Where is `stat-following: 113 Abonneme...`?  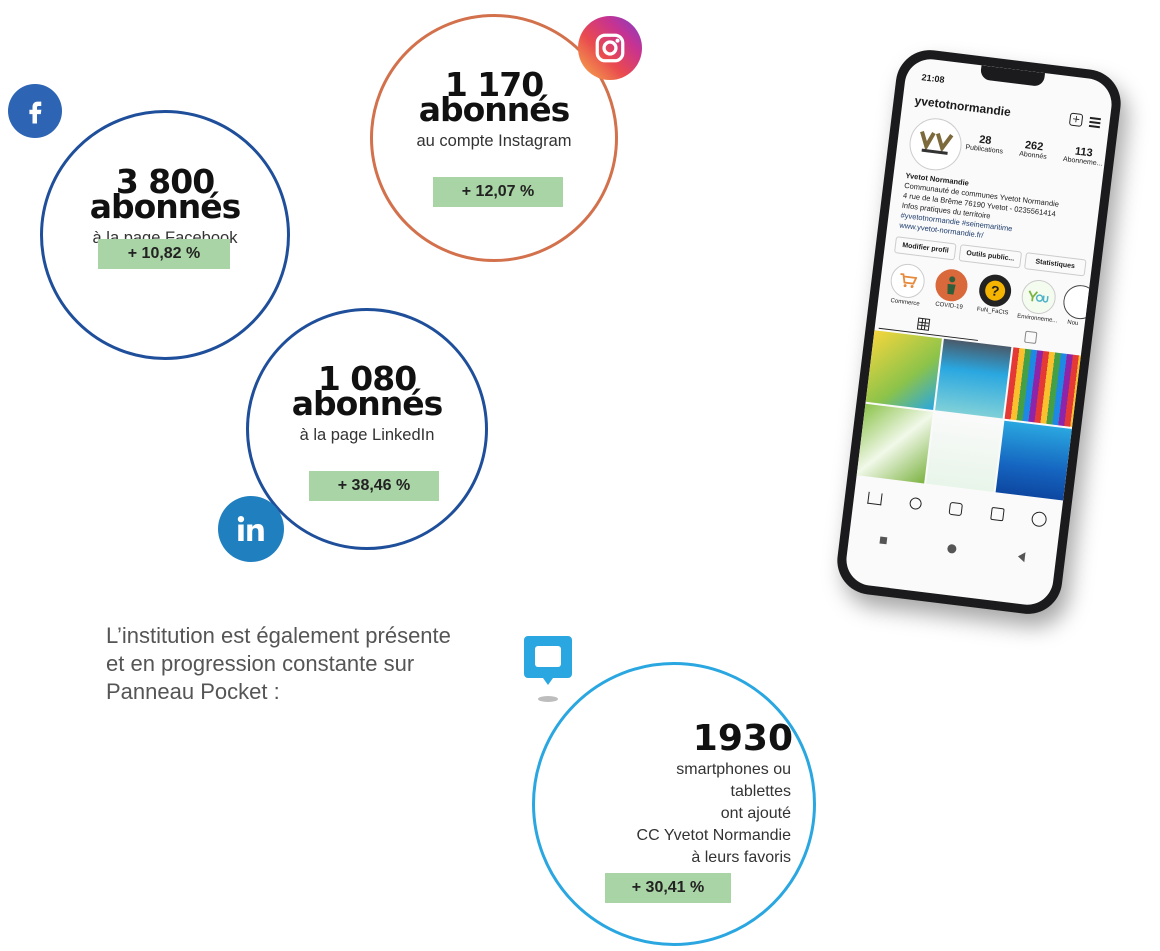
stat-following: 113 Abonneme... is located at coordinates (1084, 155).